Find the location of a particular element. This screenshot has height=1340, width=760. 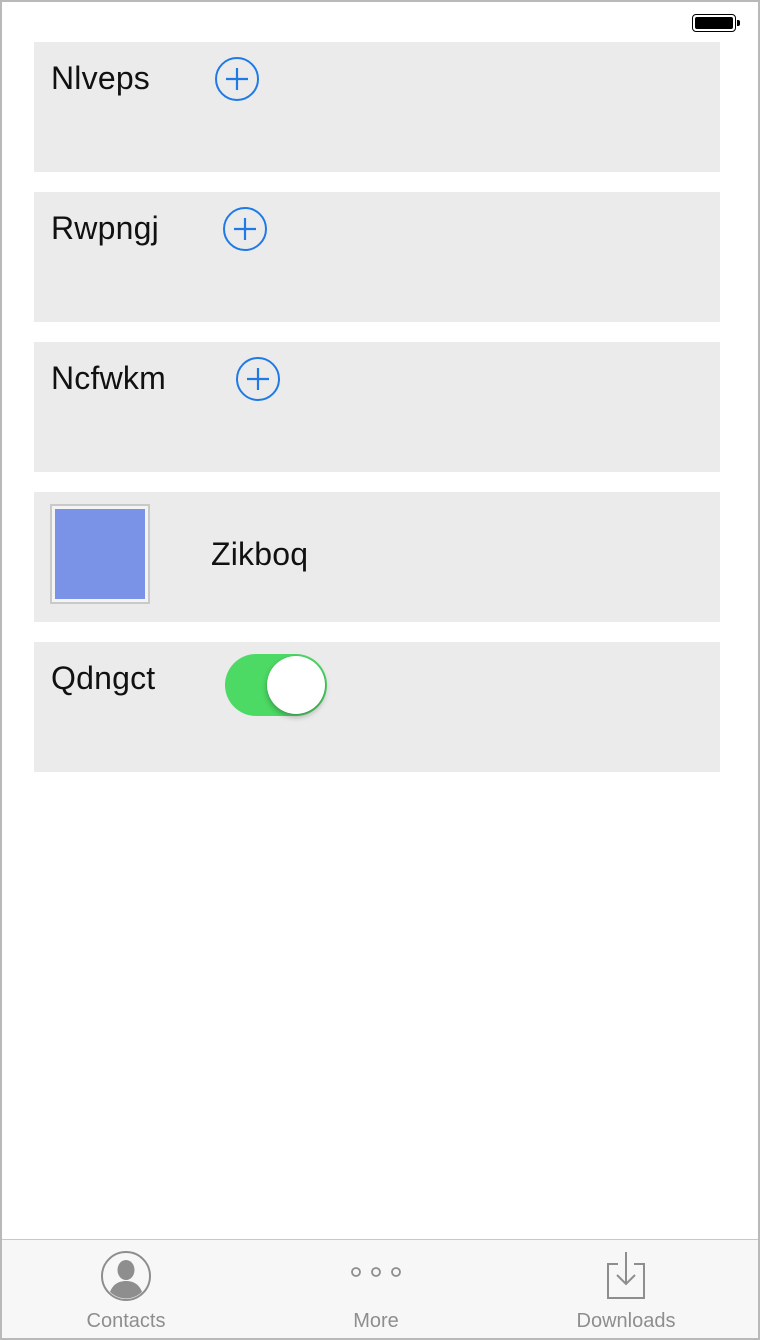

tab-label: Contacts is located at coordinates (126, 1321).